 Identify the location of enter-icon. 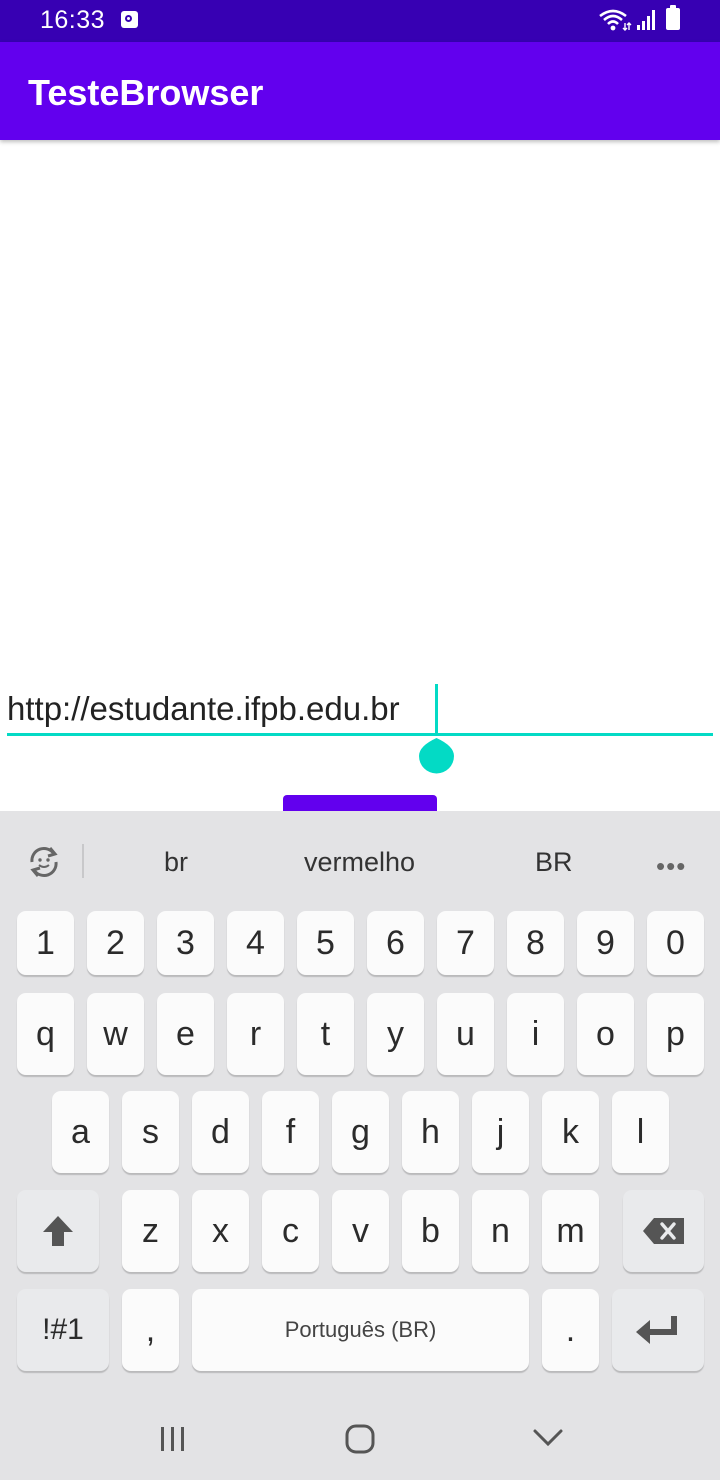
(656, 1330).